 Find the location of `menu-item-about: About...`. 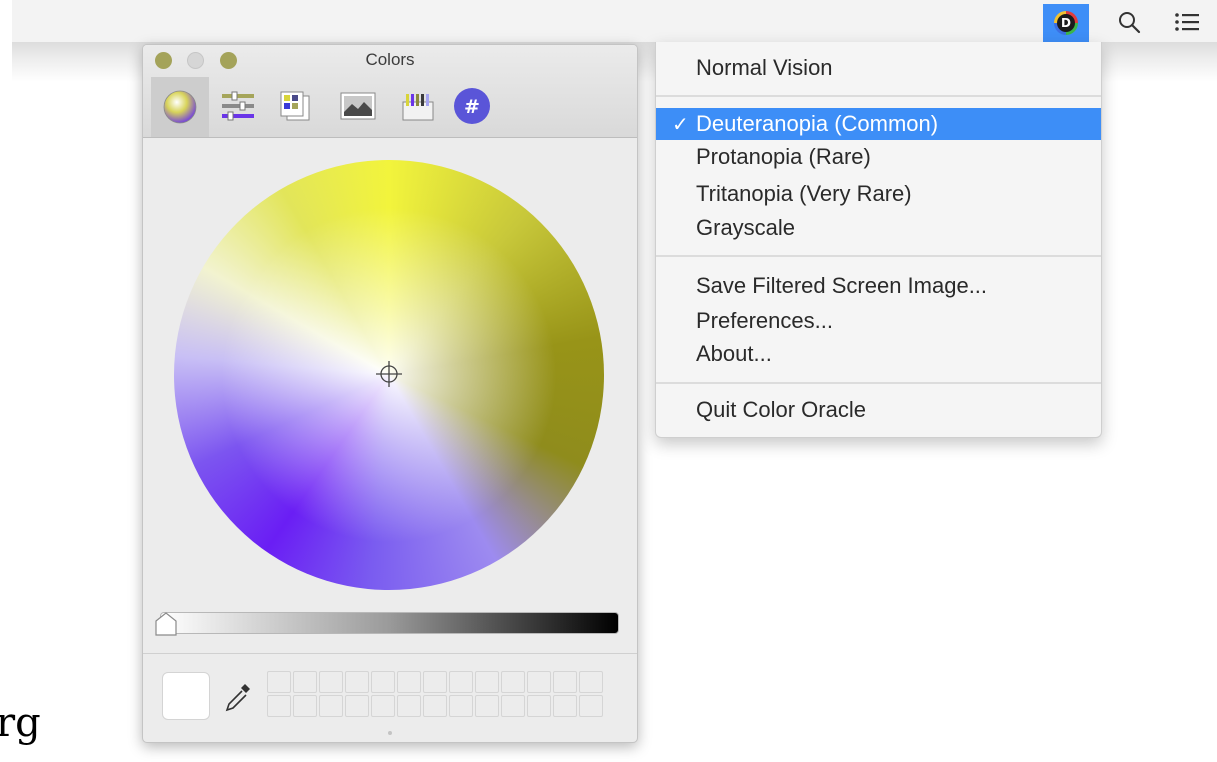

menu-item-about: About... is located at coordinates (878, 354).